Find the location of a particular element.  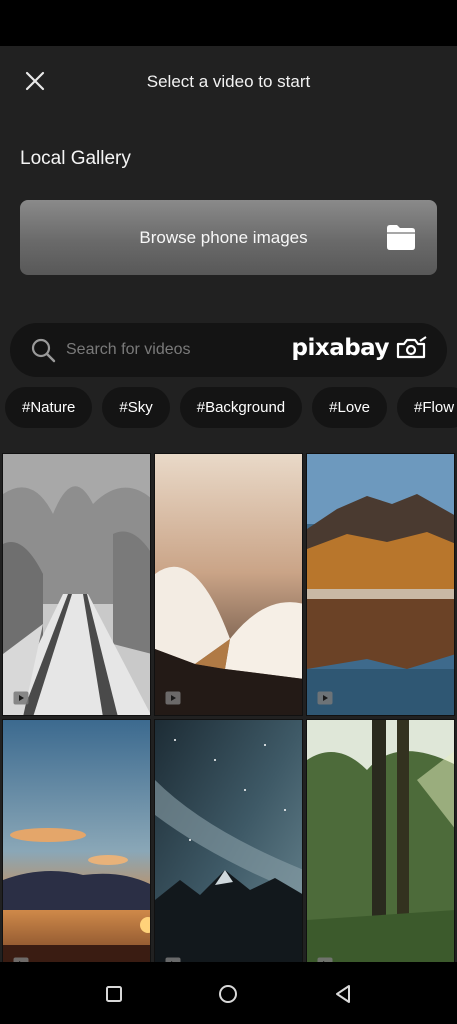

pixabay-logo: pixabay is located at coordinates (359, 348).